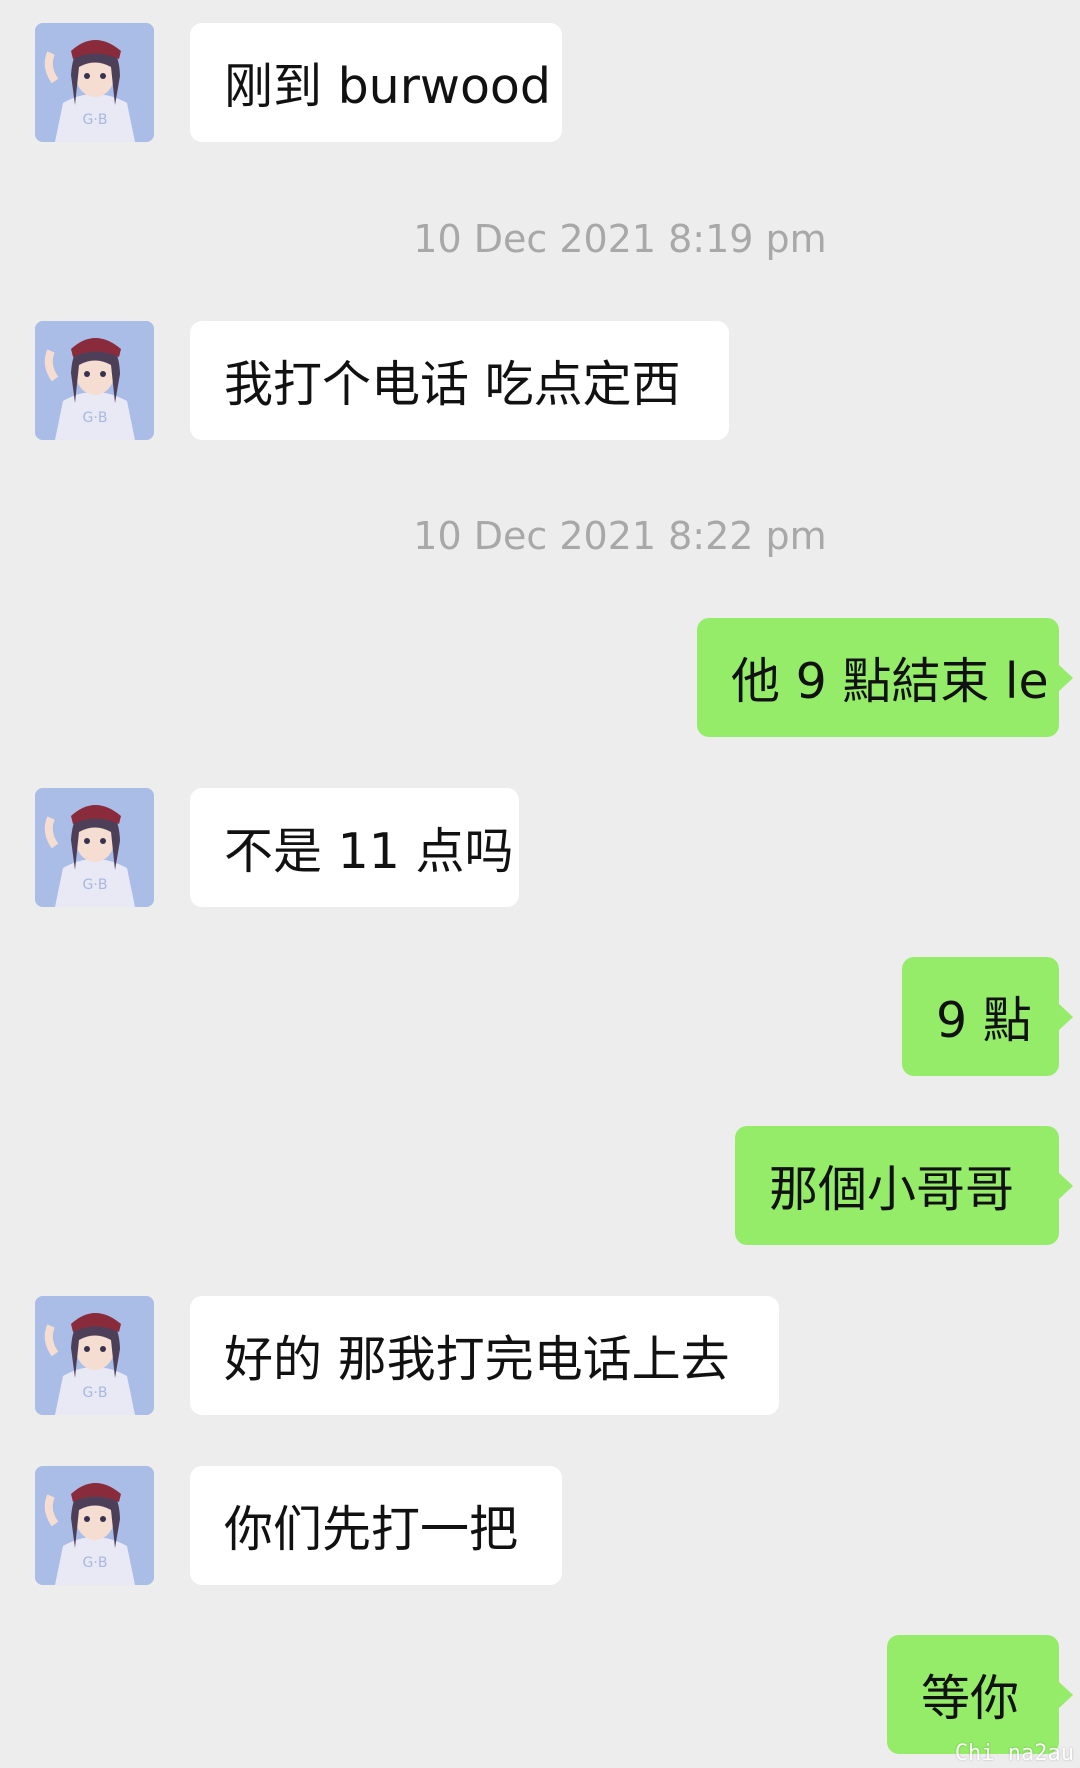 The image size is (1080, 1768). What do you see at coordinates (620, 536) in the screenshot?
I see `timestamp: 10 Dec 2021 8:22 pm` at bounding box center [620, 536].